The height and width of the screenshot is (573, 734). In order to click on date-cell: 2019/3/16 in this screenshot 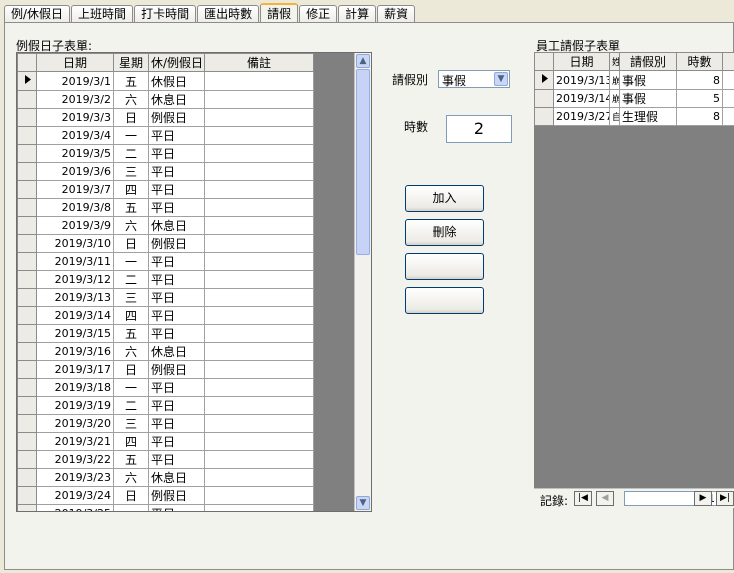, I will do `click(75, 351)`.